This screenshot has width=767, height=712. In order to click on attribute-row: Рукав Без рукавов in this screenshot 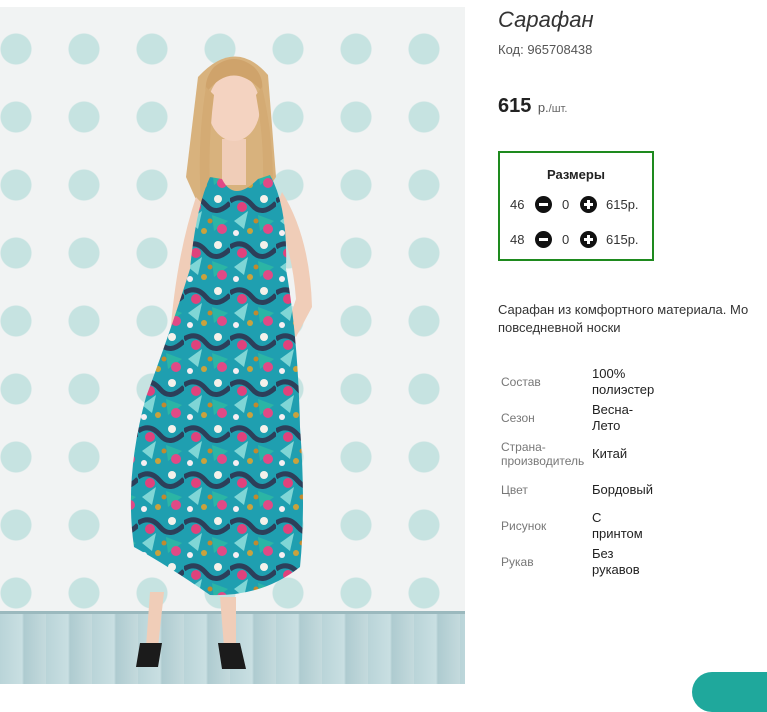, I will do `click(585, 562)`.